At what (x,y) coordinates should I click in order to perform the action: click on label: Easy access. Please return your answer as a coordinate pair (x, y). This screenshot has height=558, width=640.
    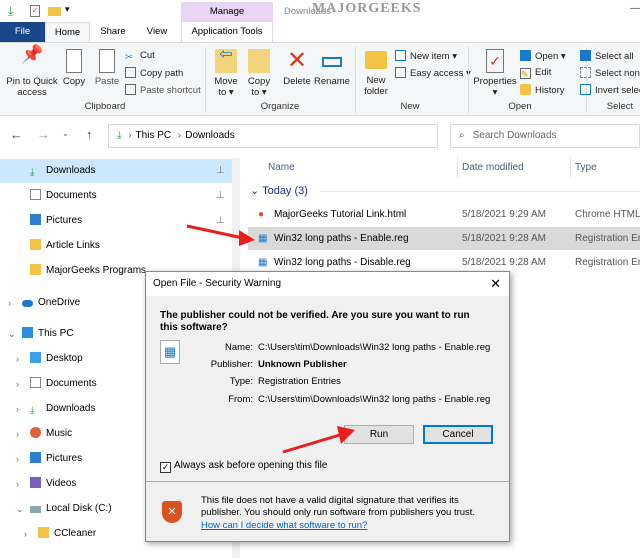
    Looking at the image, I should click on (437, 73).